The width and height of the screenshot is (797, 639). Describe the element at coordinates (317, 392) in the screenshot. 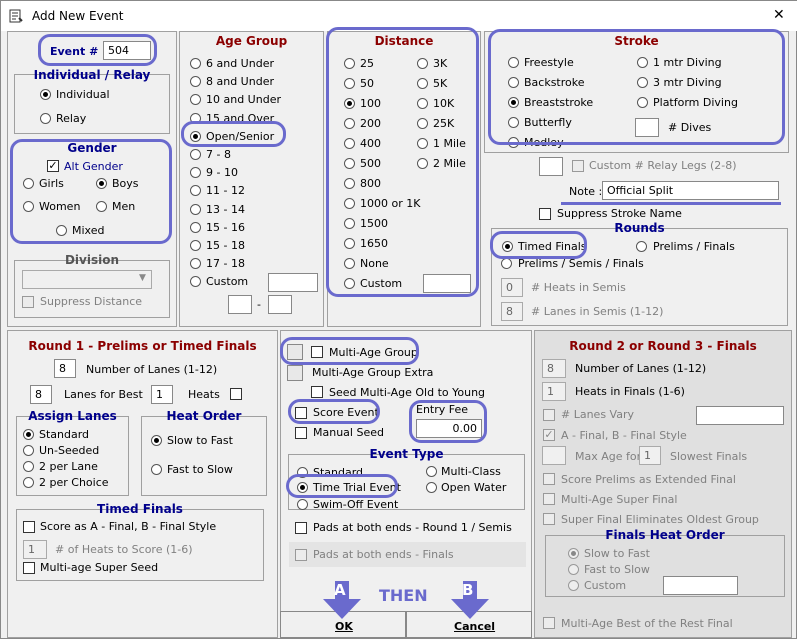

I see `seed-old-checkbox` at that location.